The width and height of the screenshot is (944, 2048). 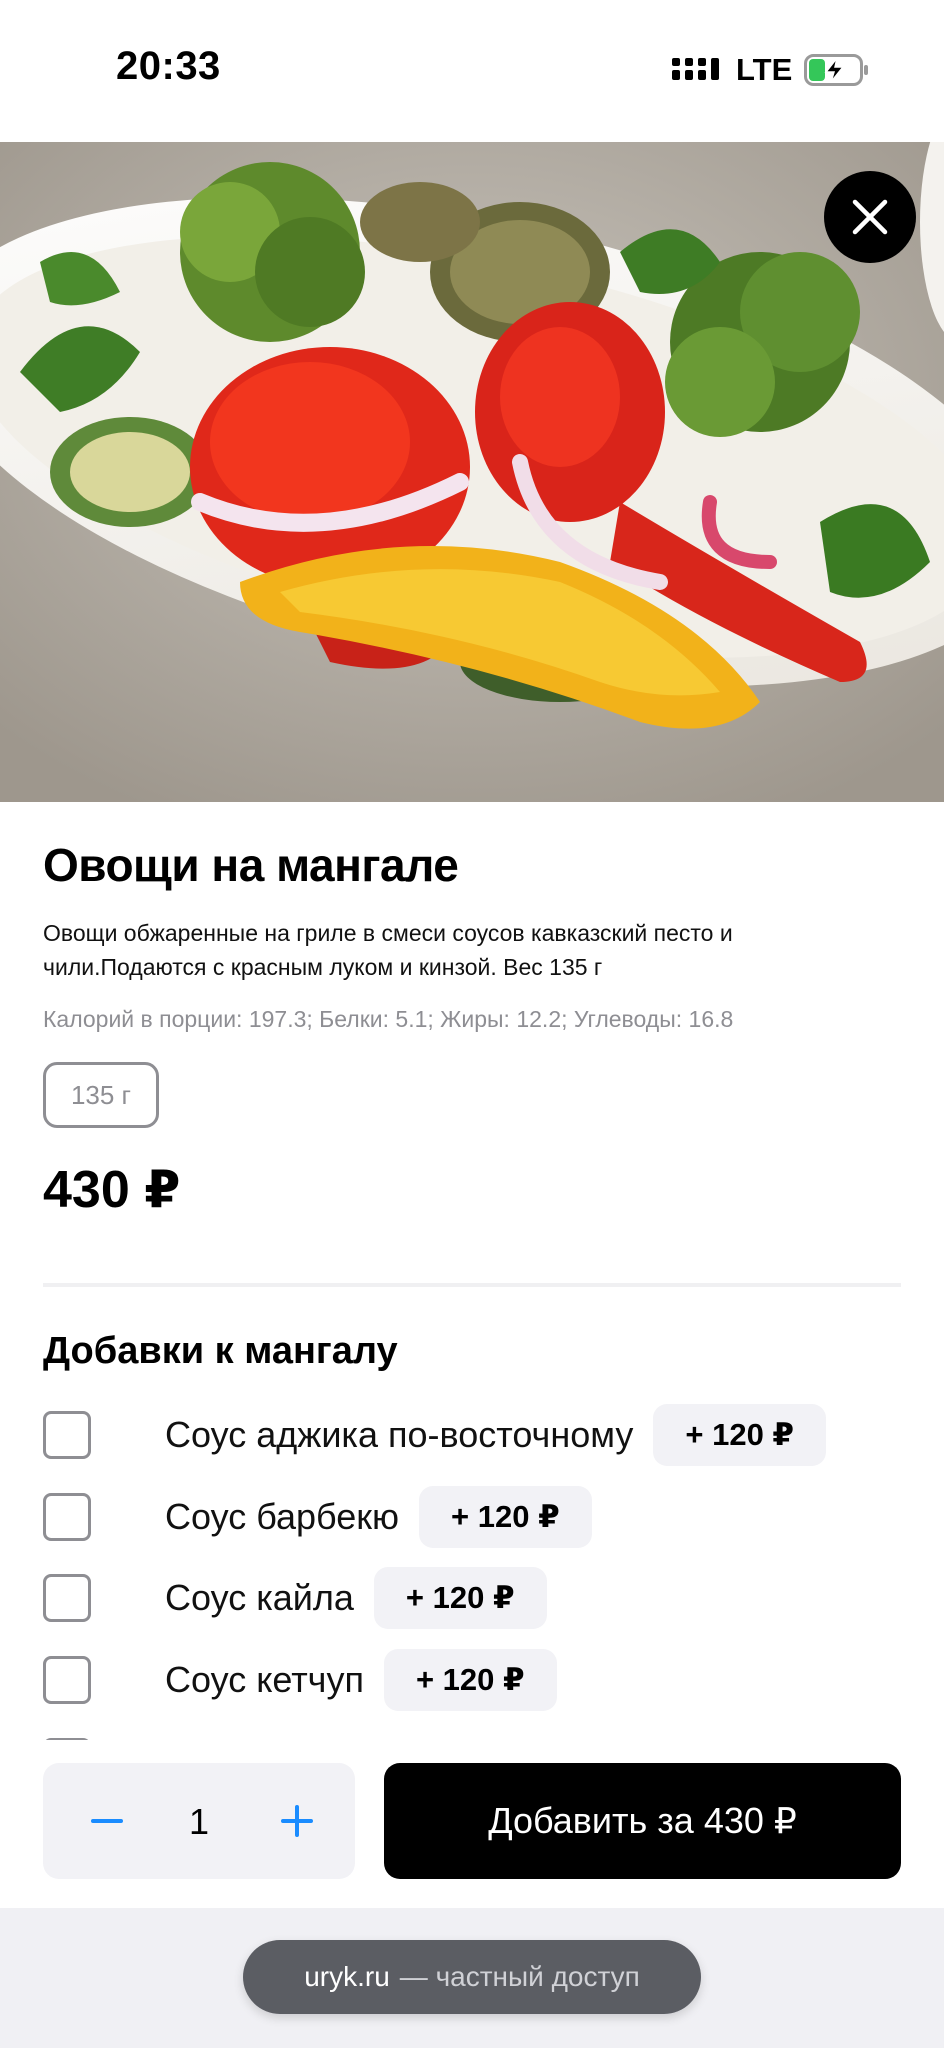 What do you see at coordinates (251, 865) in the screenshot?
I see `dish-title: Овощи на мангале` at bounding box center [251, 865].